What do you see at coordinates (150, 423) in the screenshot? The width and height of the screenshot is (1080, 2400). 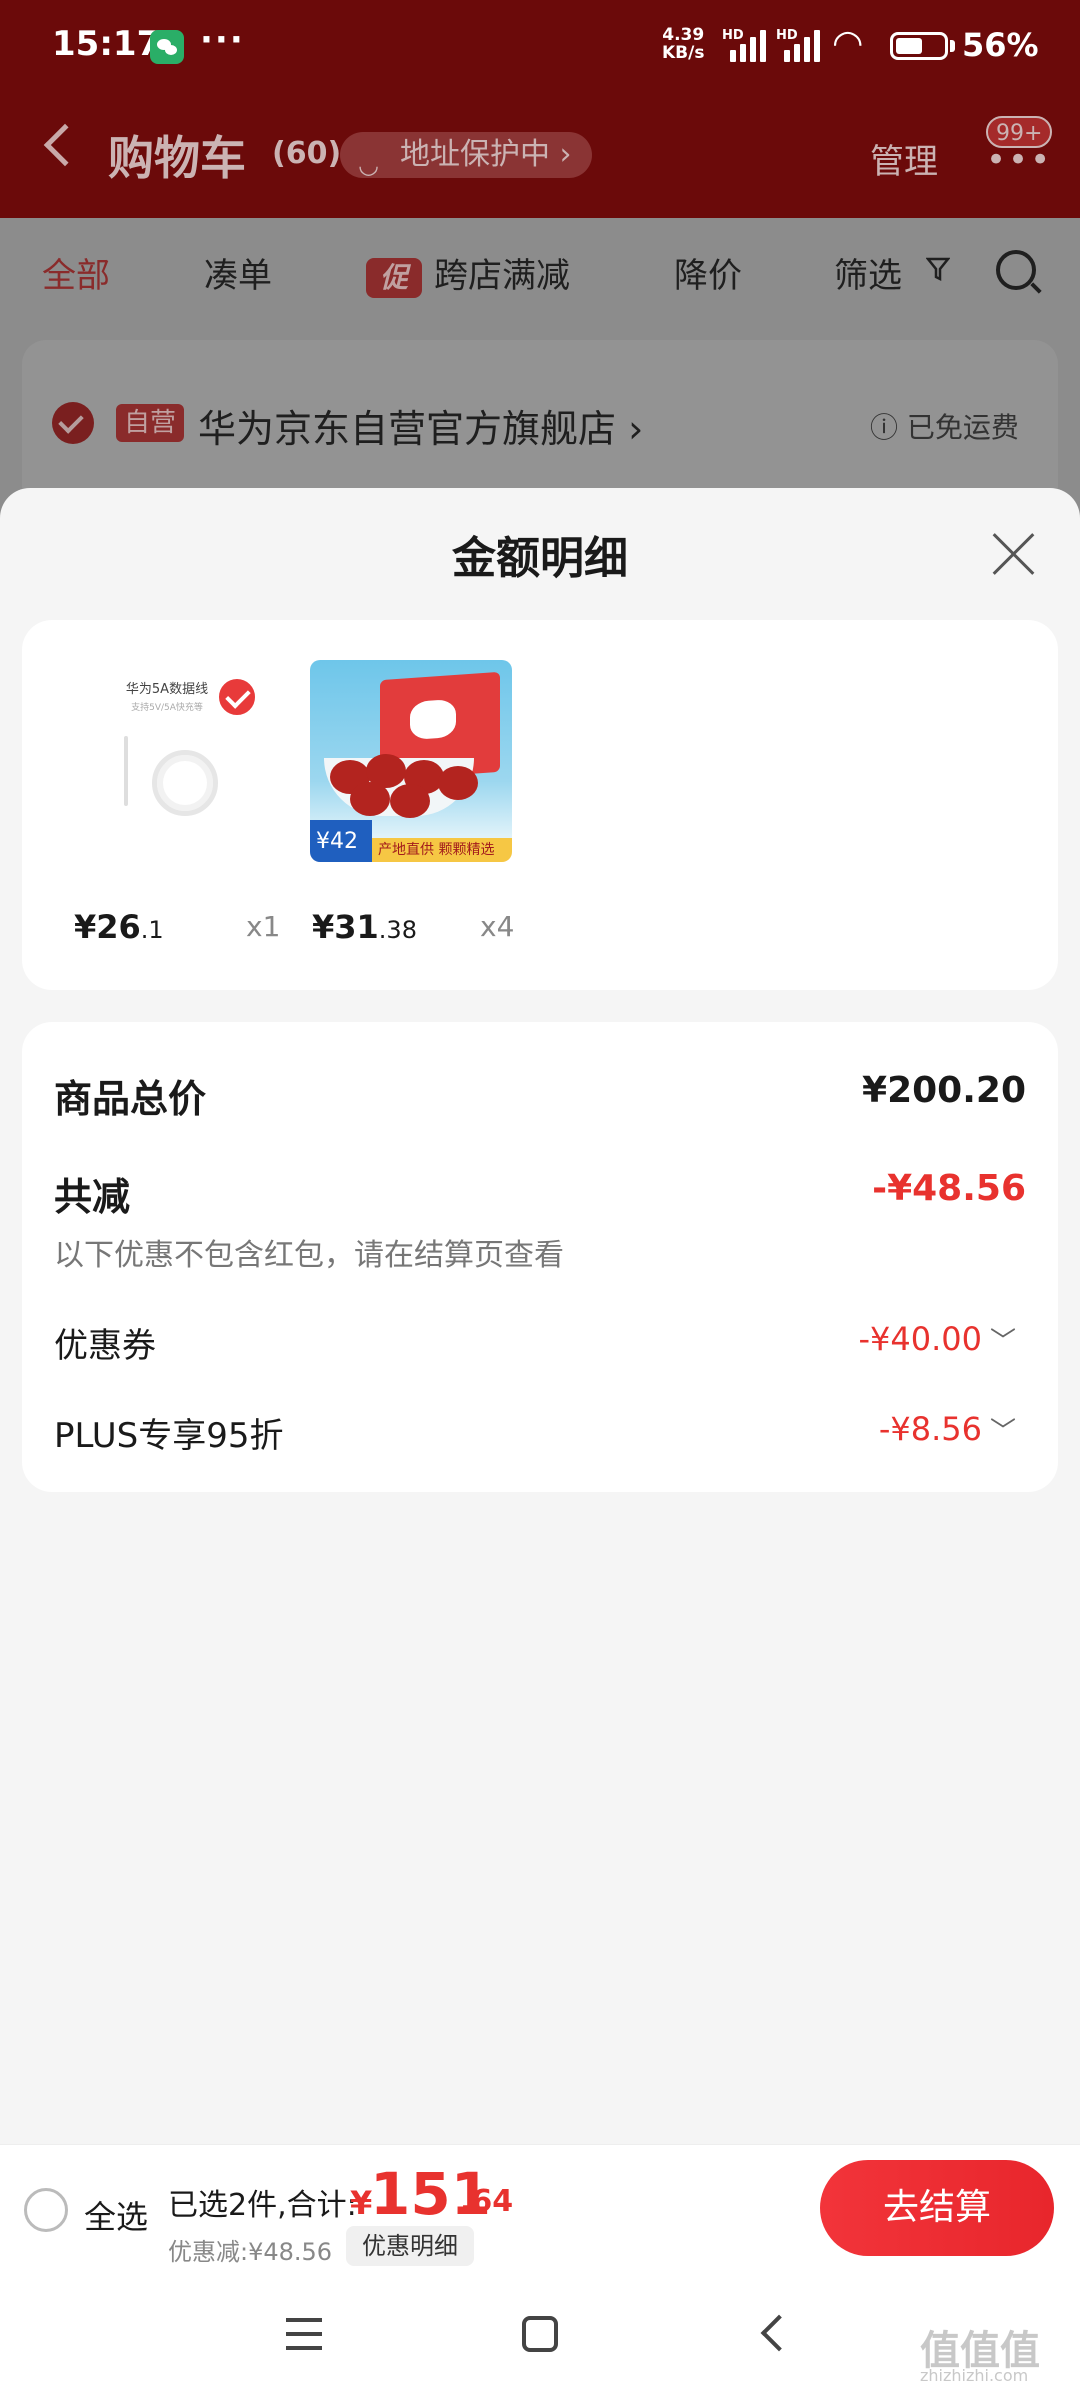 I see `self-operated-tag: 自营` at bounding box center [150, 423].